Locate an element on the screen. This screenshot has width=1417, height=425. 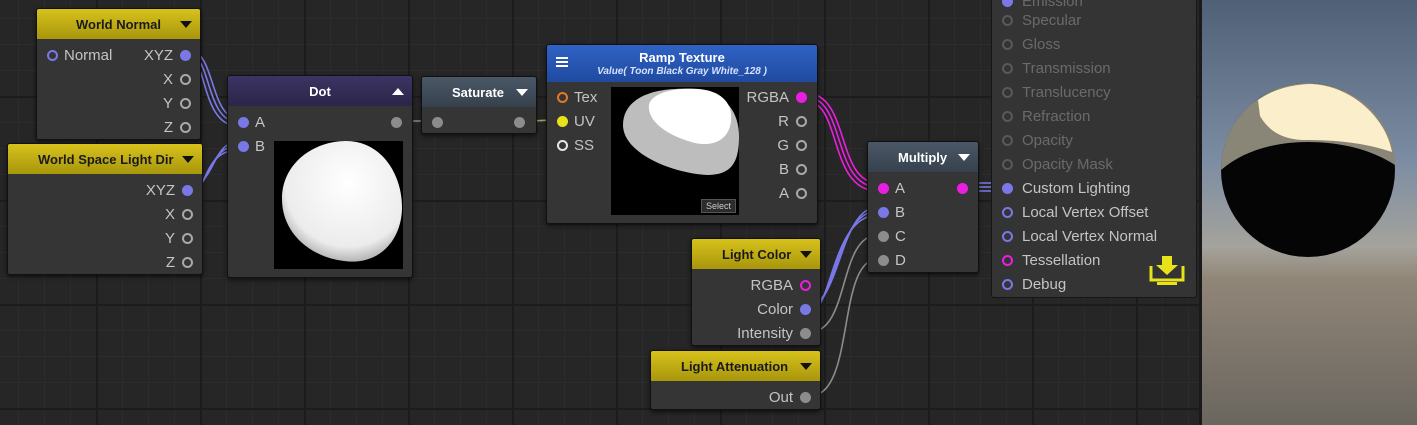
node-header: World Normal is located at coordinates (118, 24).